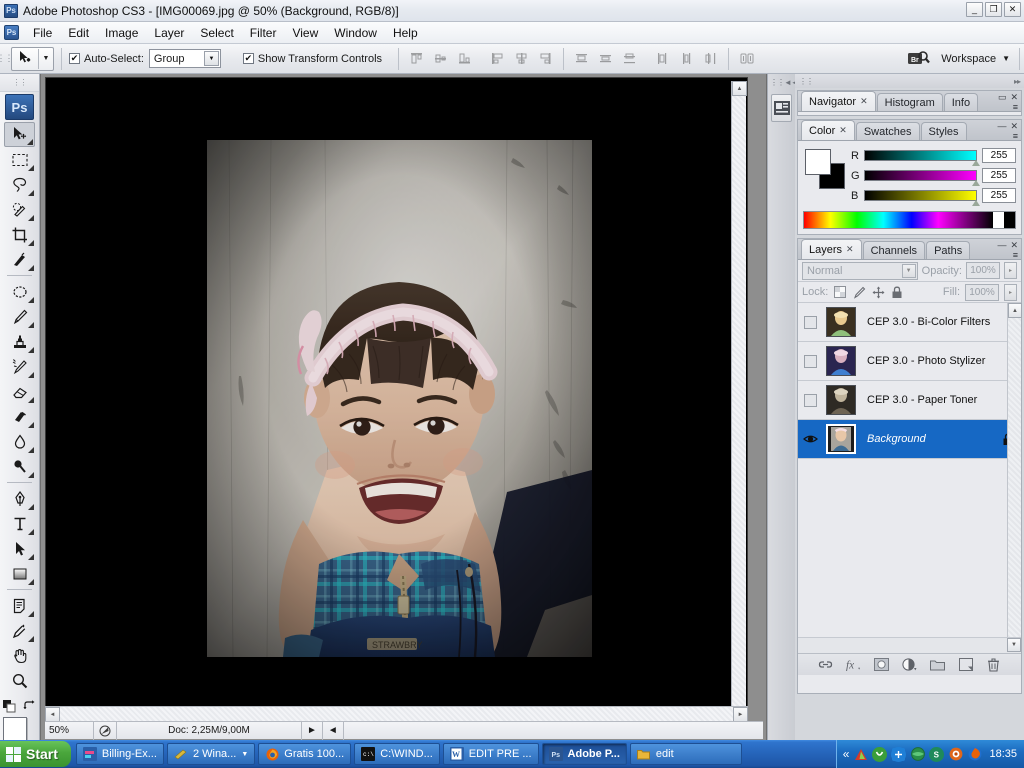 This screenshot has height=768, width=1024. I want to click on system-clock: 18:35, so click(1003, 754).